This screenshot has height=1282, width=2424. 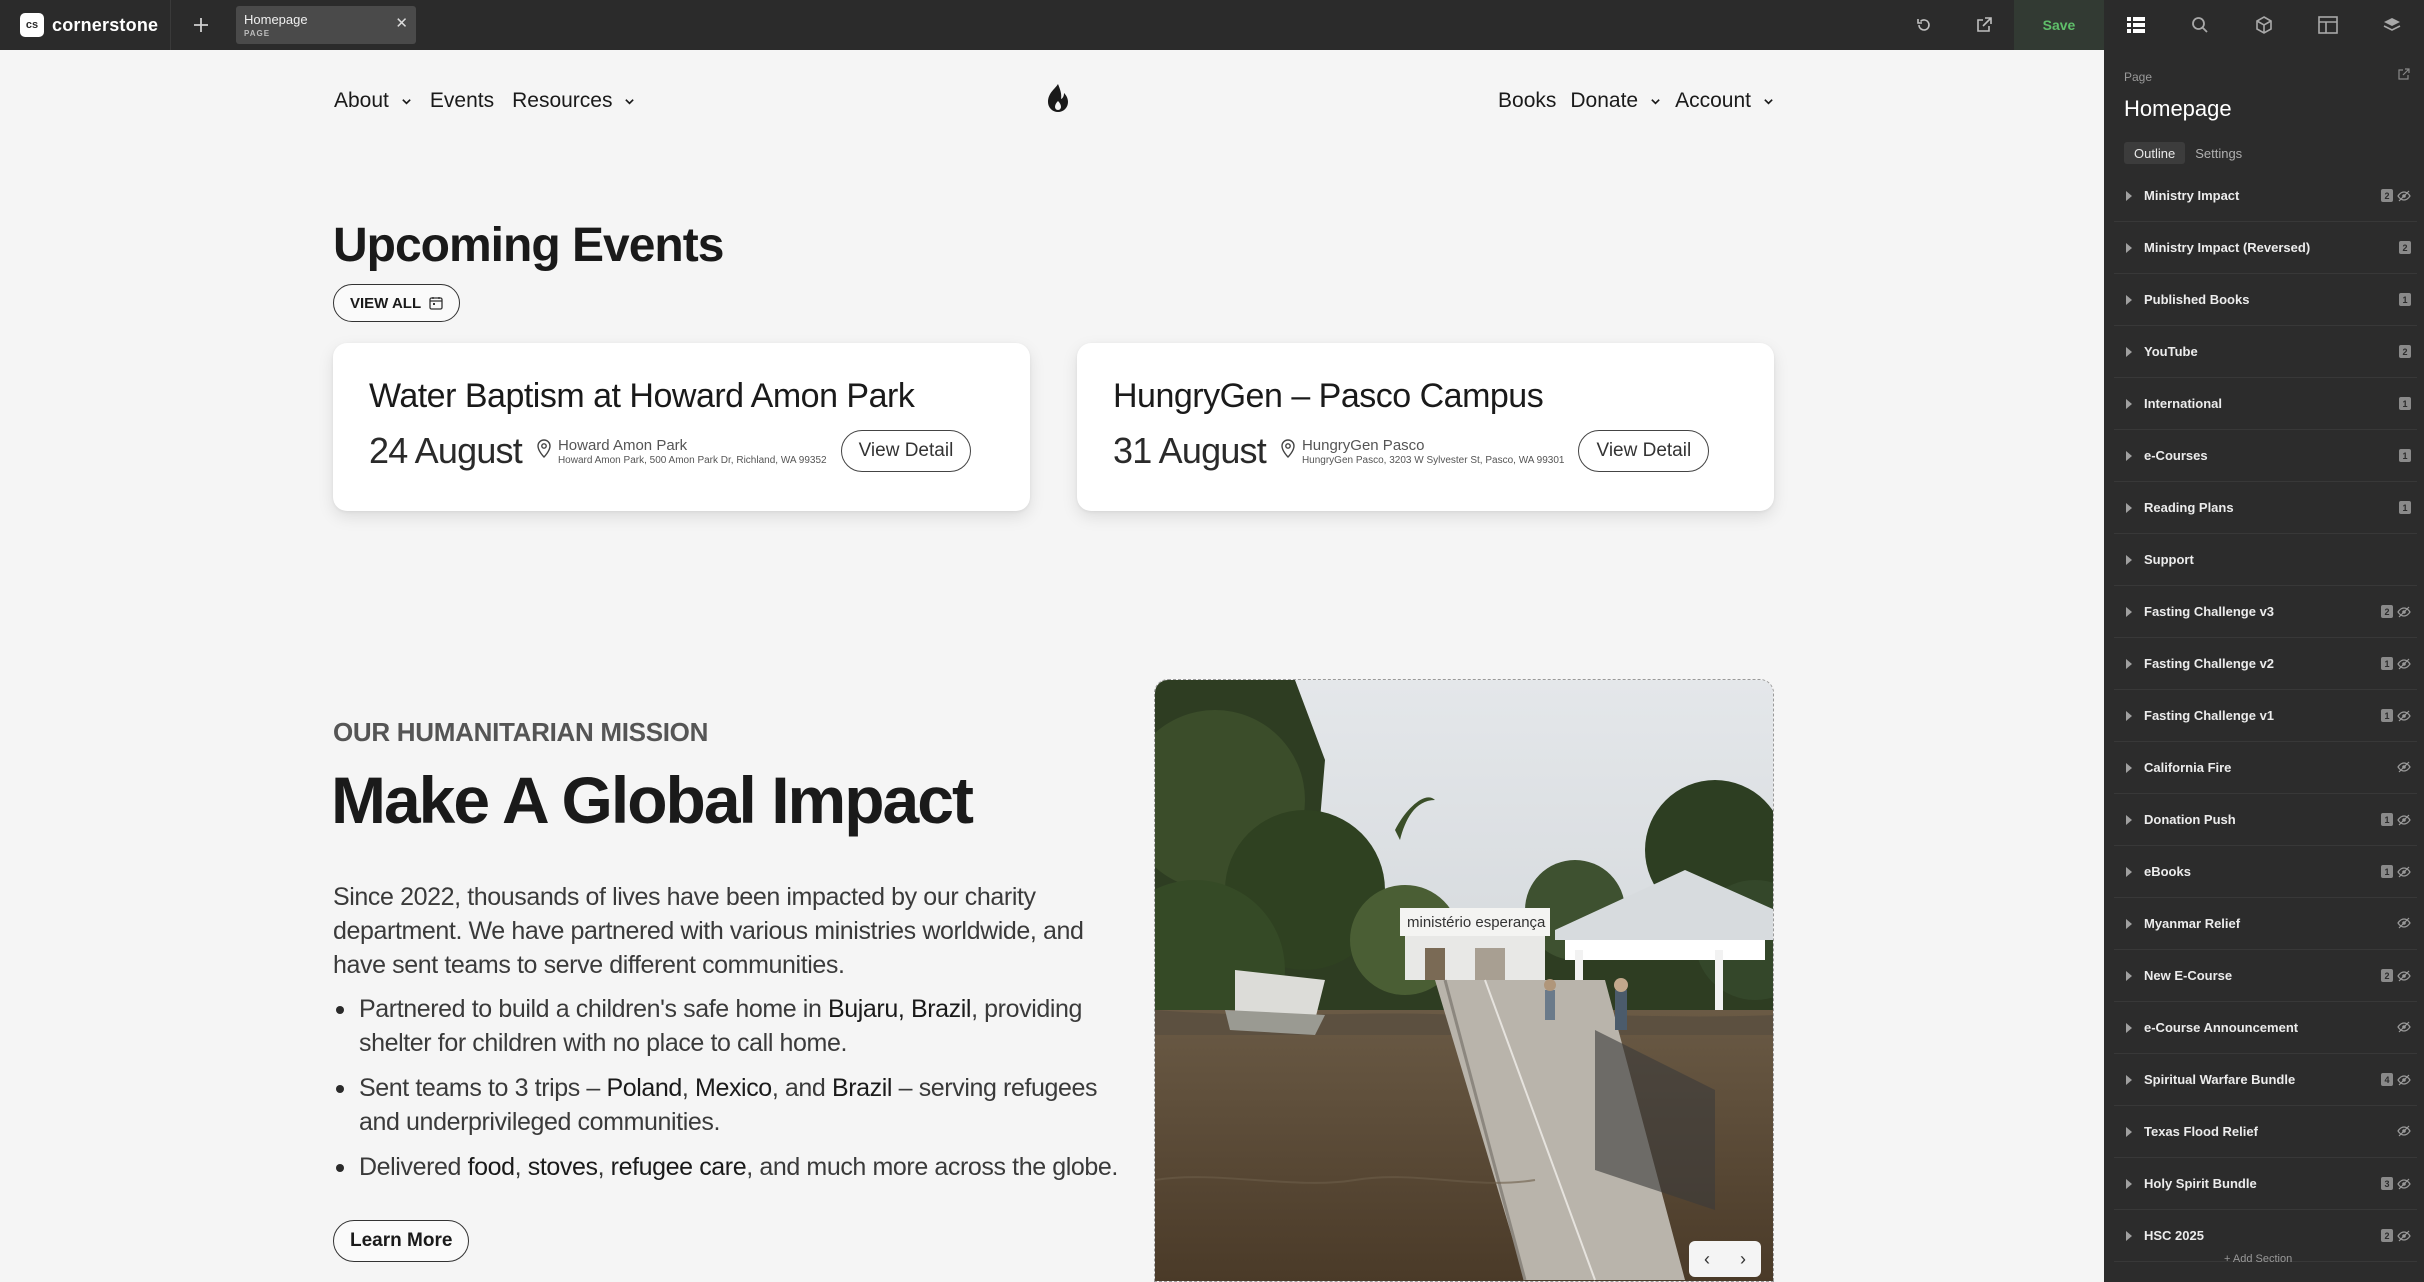 What do you see at coordinates (32, 25) in the screenshot?
I see `cornerstone-logo: cs` at bounding box center [32, 25].